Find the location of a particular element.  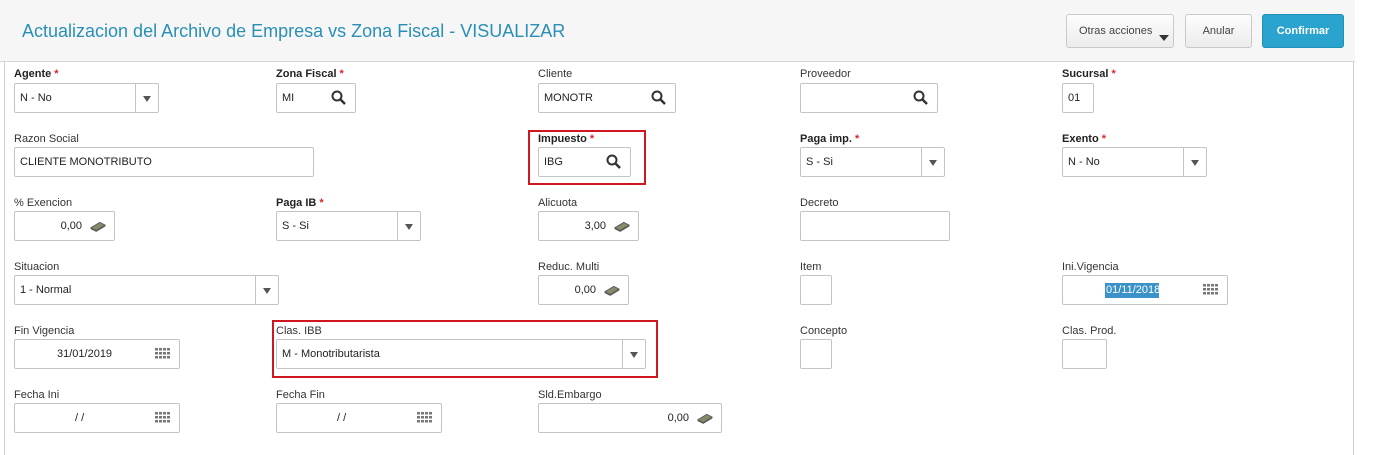

cliente-field: MONOTR is located at coordinates (607, 98).